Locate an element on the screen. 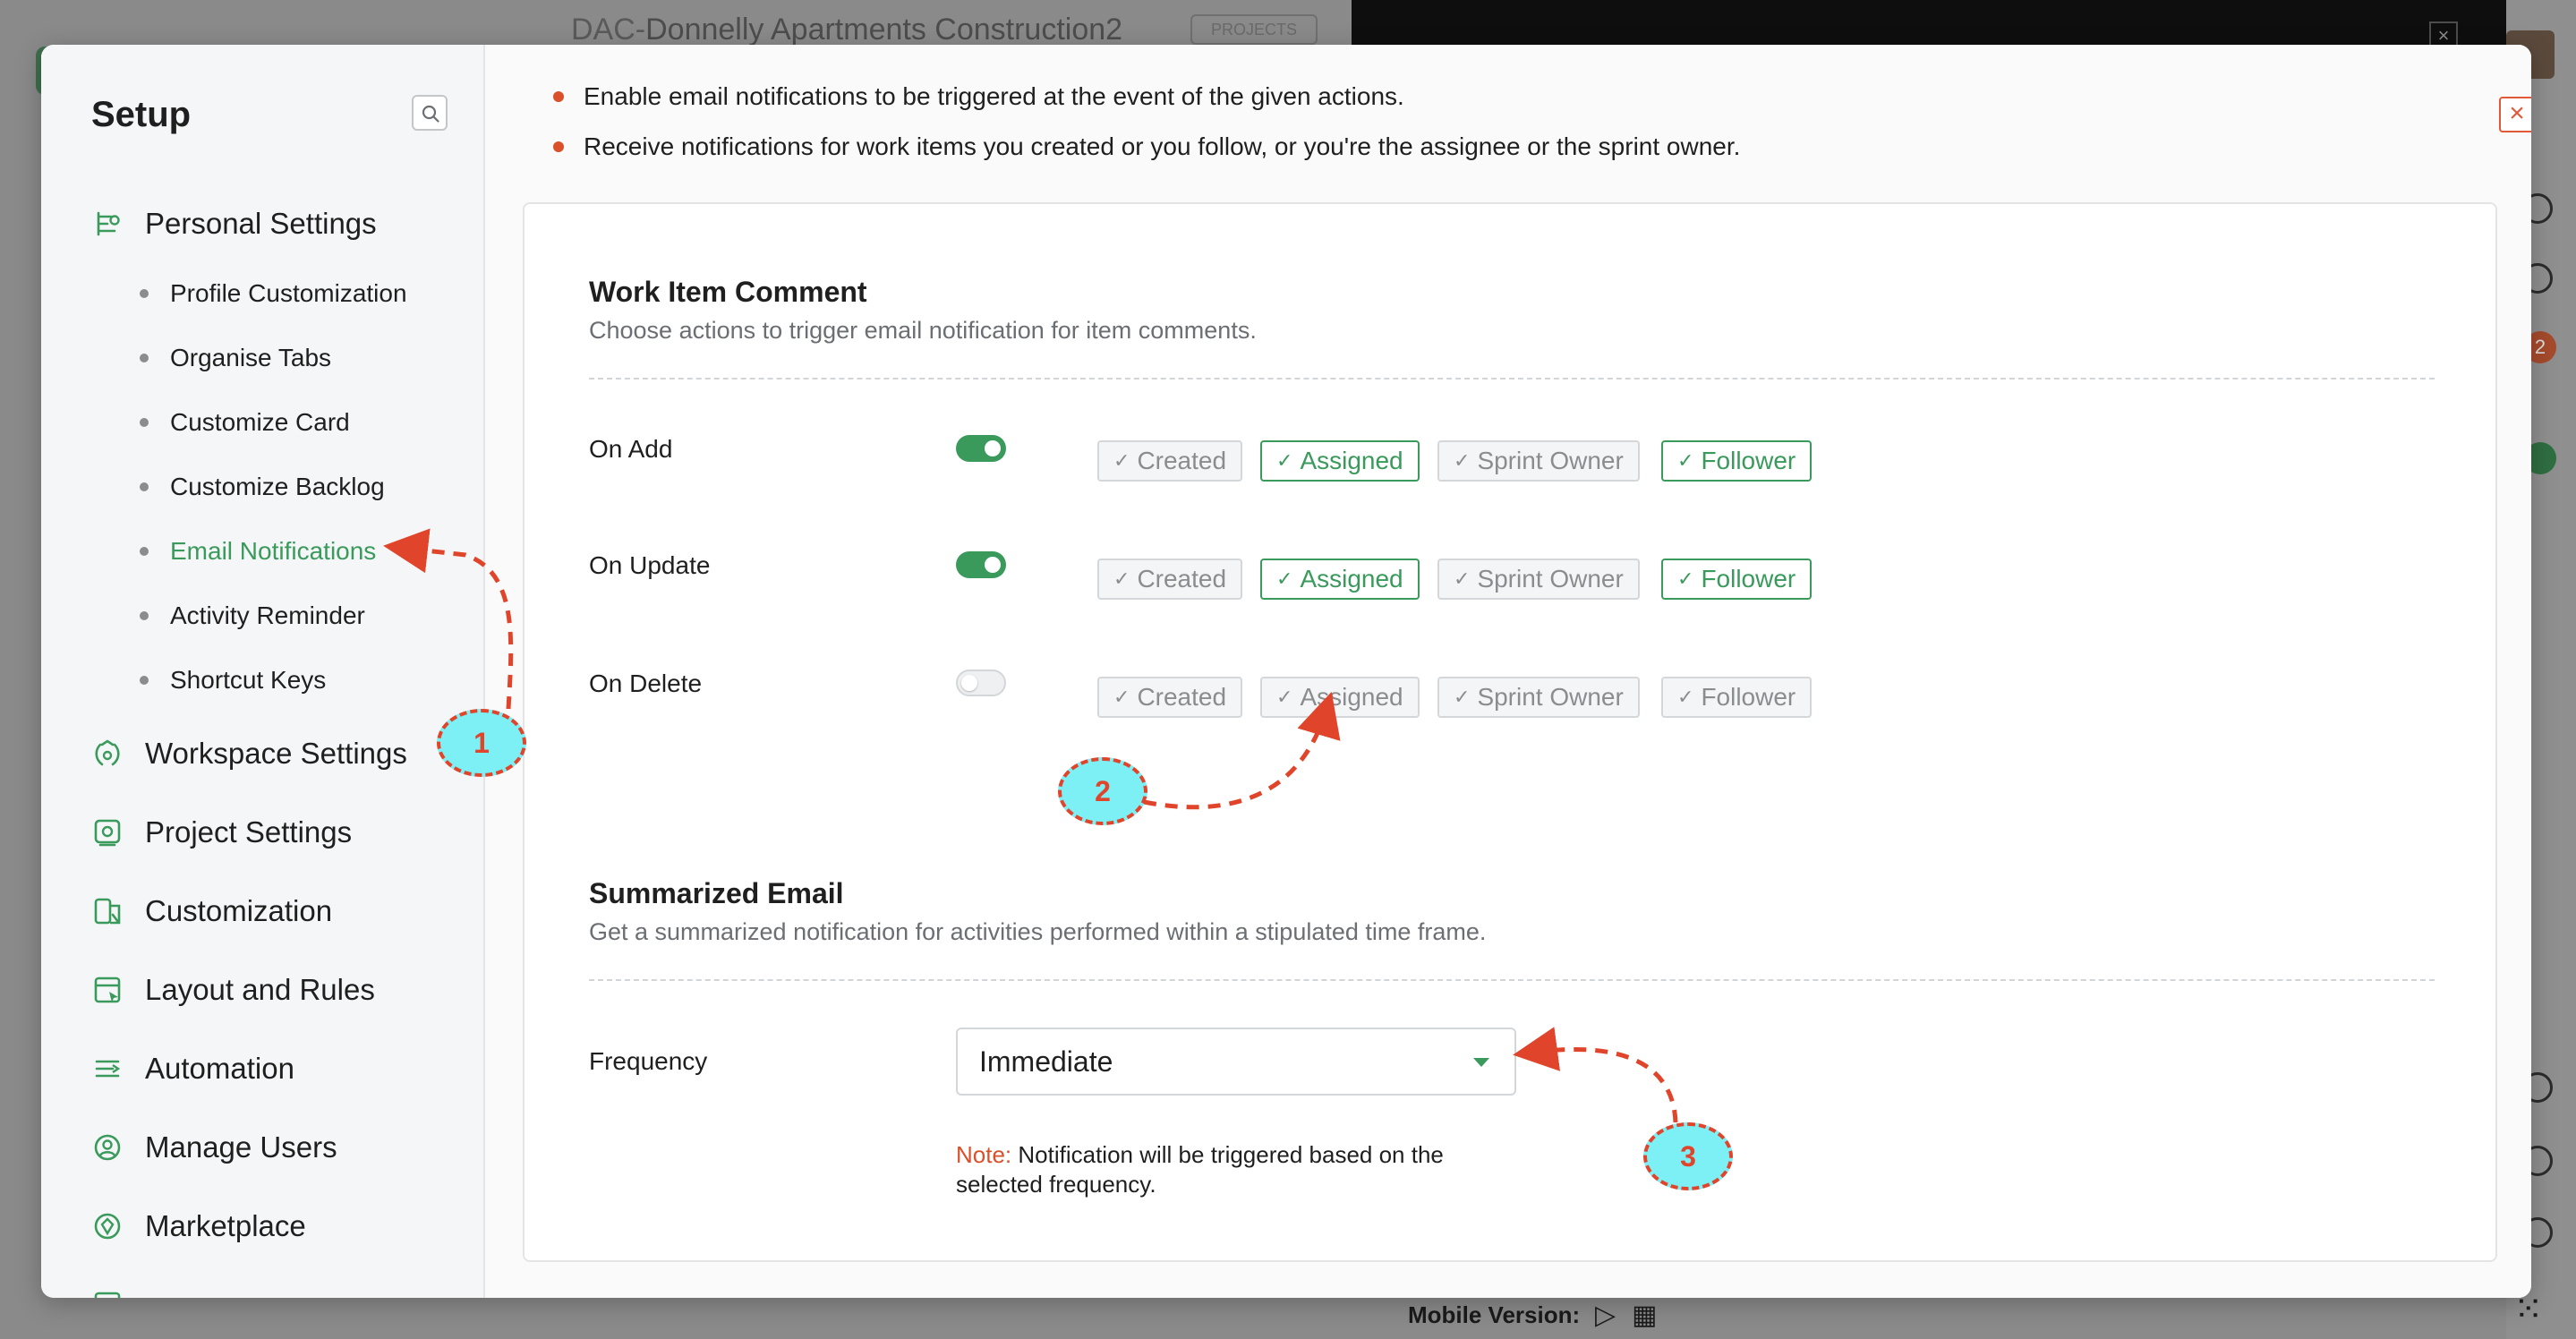 The height and width of the screenshot is (1339, 2576). sidebar-item-activity-reminder: Activity Reminder is located at coordinates (252, 616).